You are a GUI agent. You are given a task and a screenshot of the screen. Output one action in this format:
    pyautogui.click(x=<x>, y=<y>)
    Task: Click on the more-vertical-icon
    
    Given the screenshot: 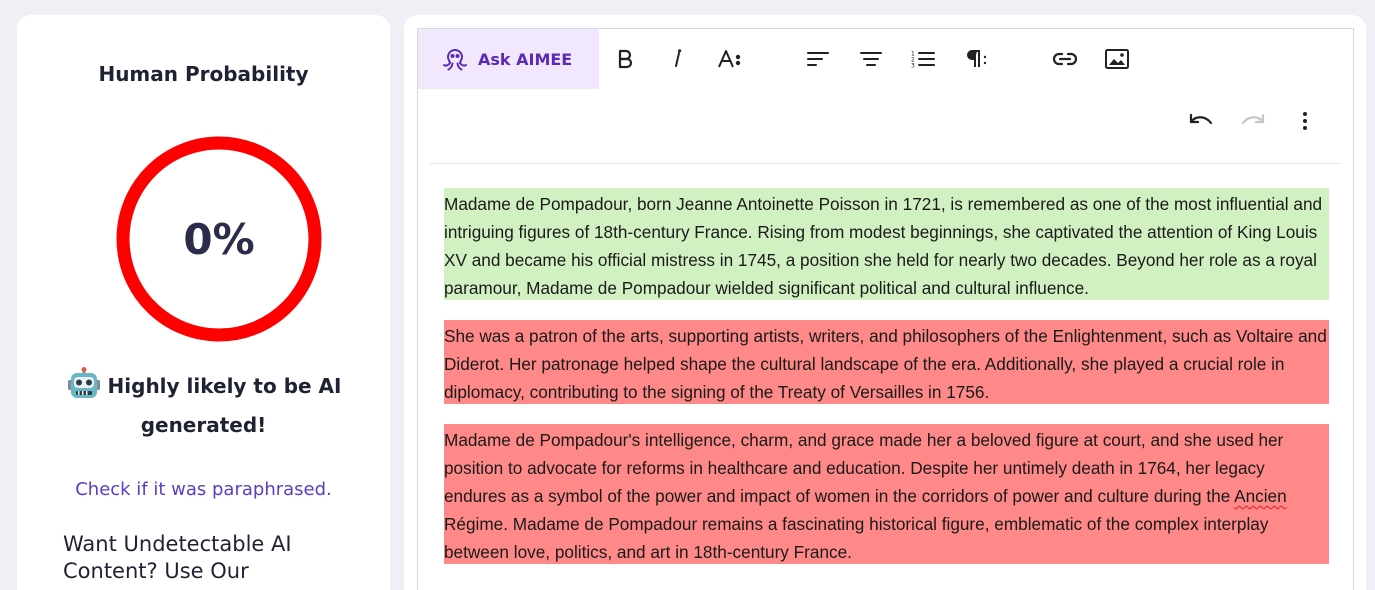 What is the action you would take?
    pyautogui.click(x=1305, y=121)
    